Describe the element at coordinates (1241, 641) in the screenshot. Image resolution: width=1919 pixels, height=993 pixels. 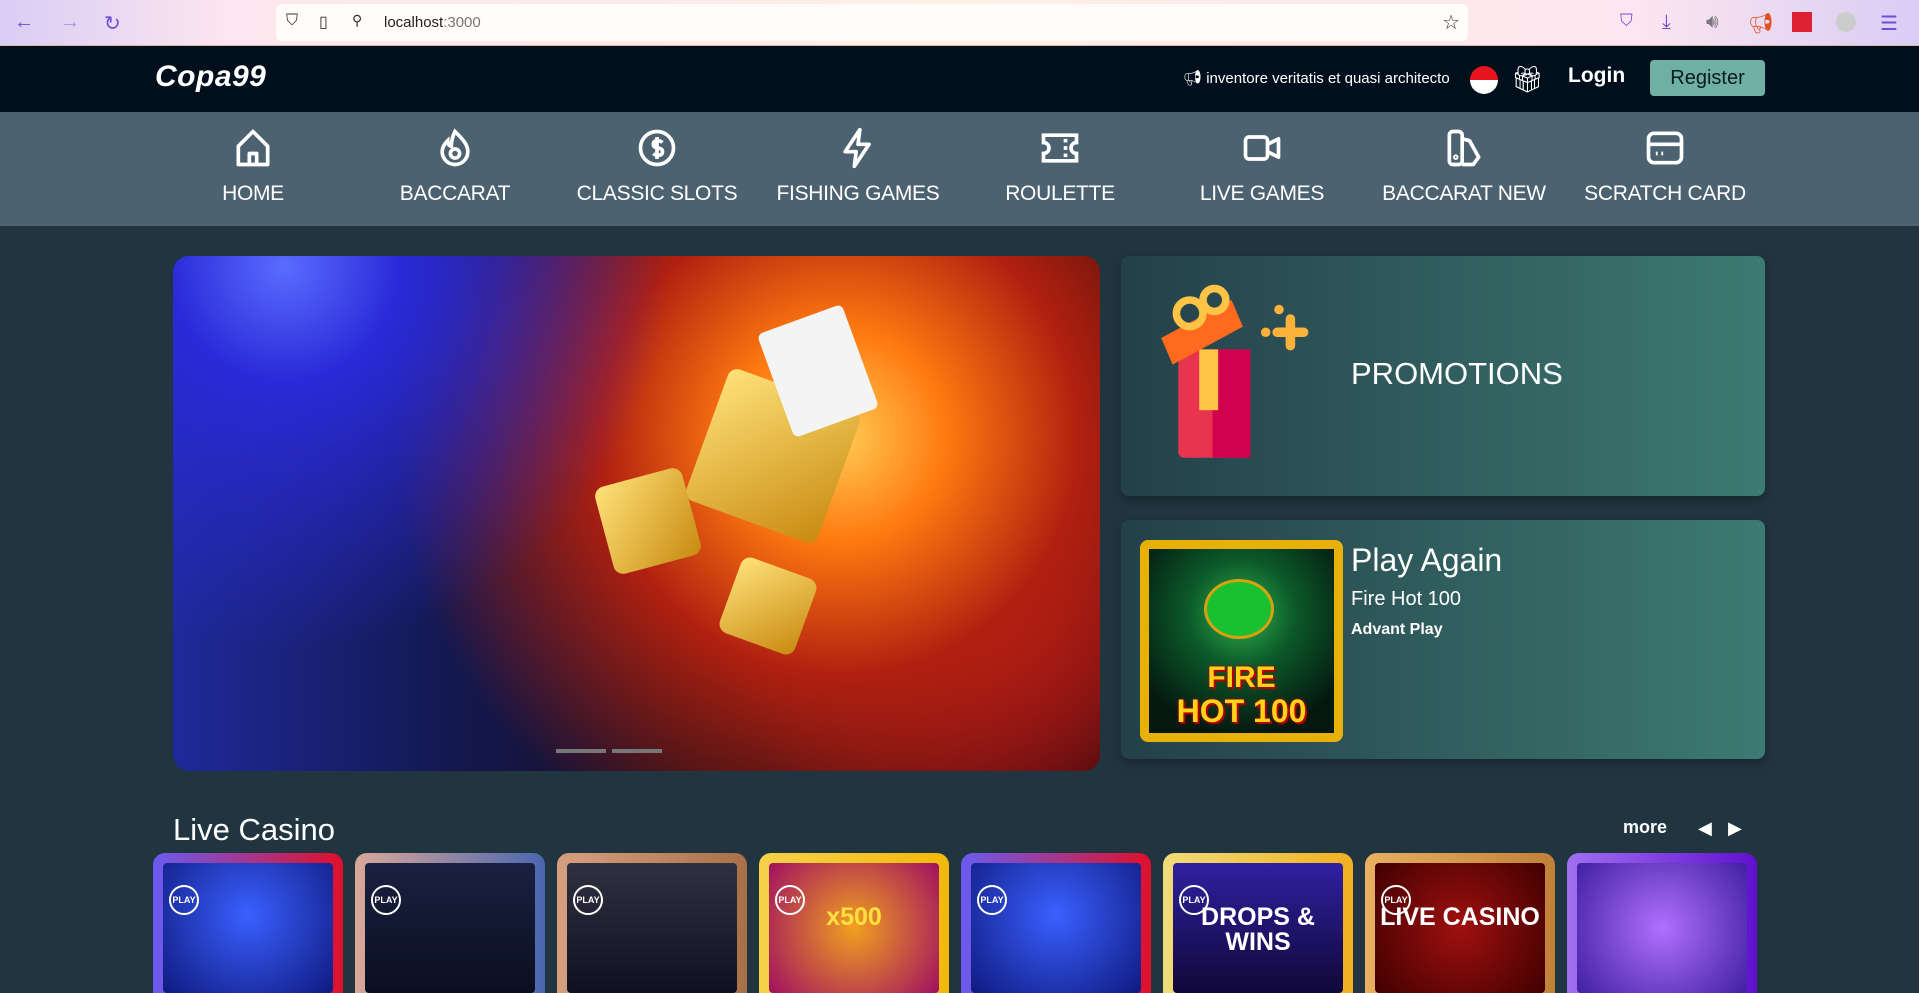
I see `game-thumbnail: FIRE HOT 100` at that location.